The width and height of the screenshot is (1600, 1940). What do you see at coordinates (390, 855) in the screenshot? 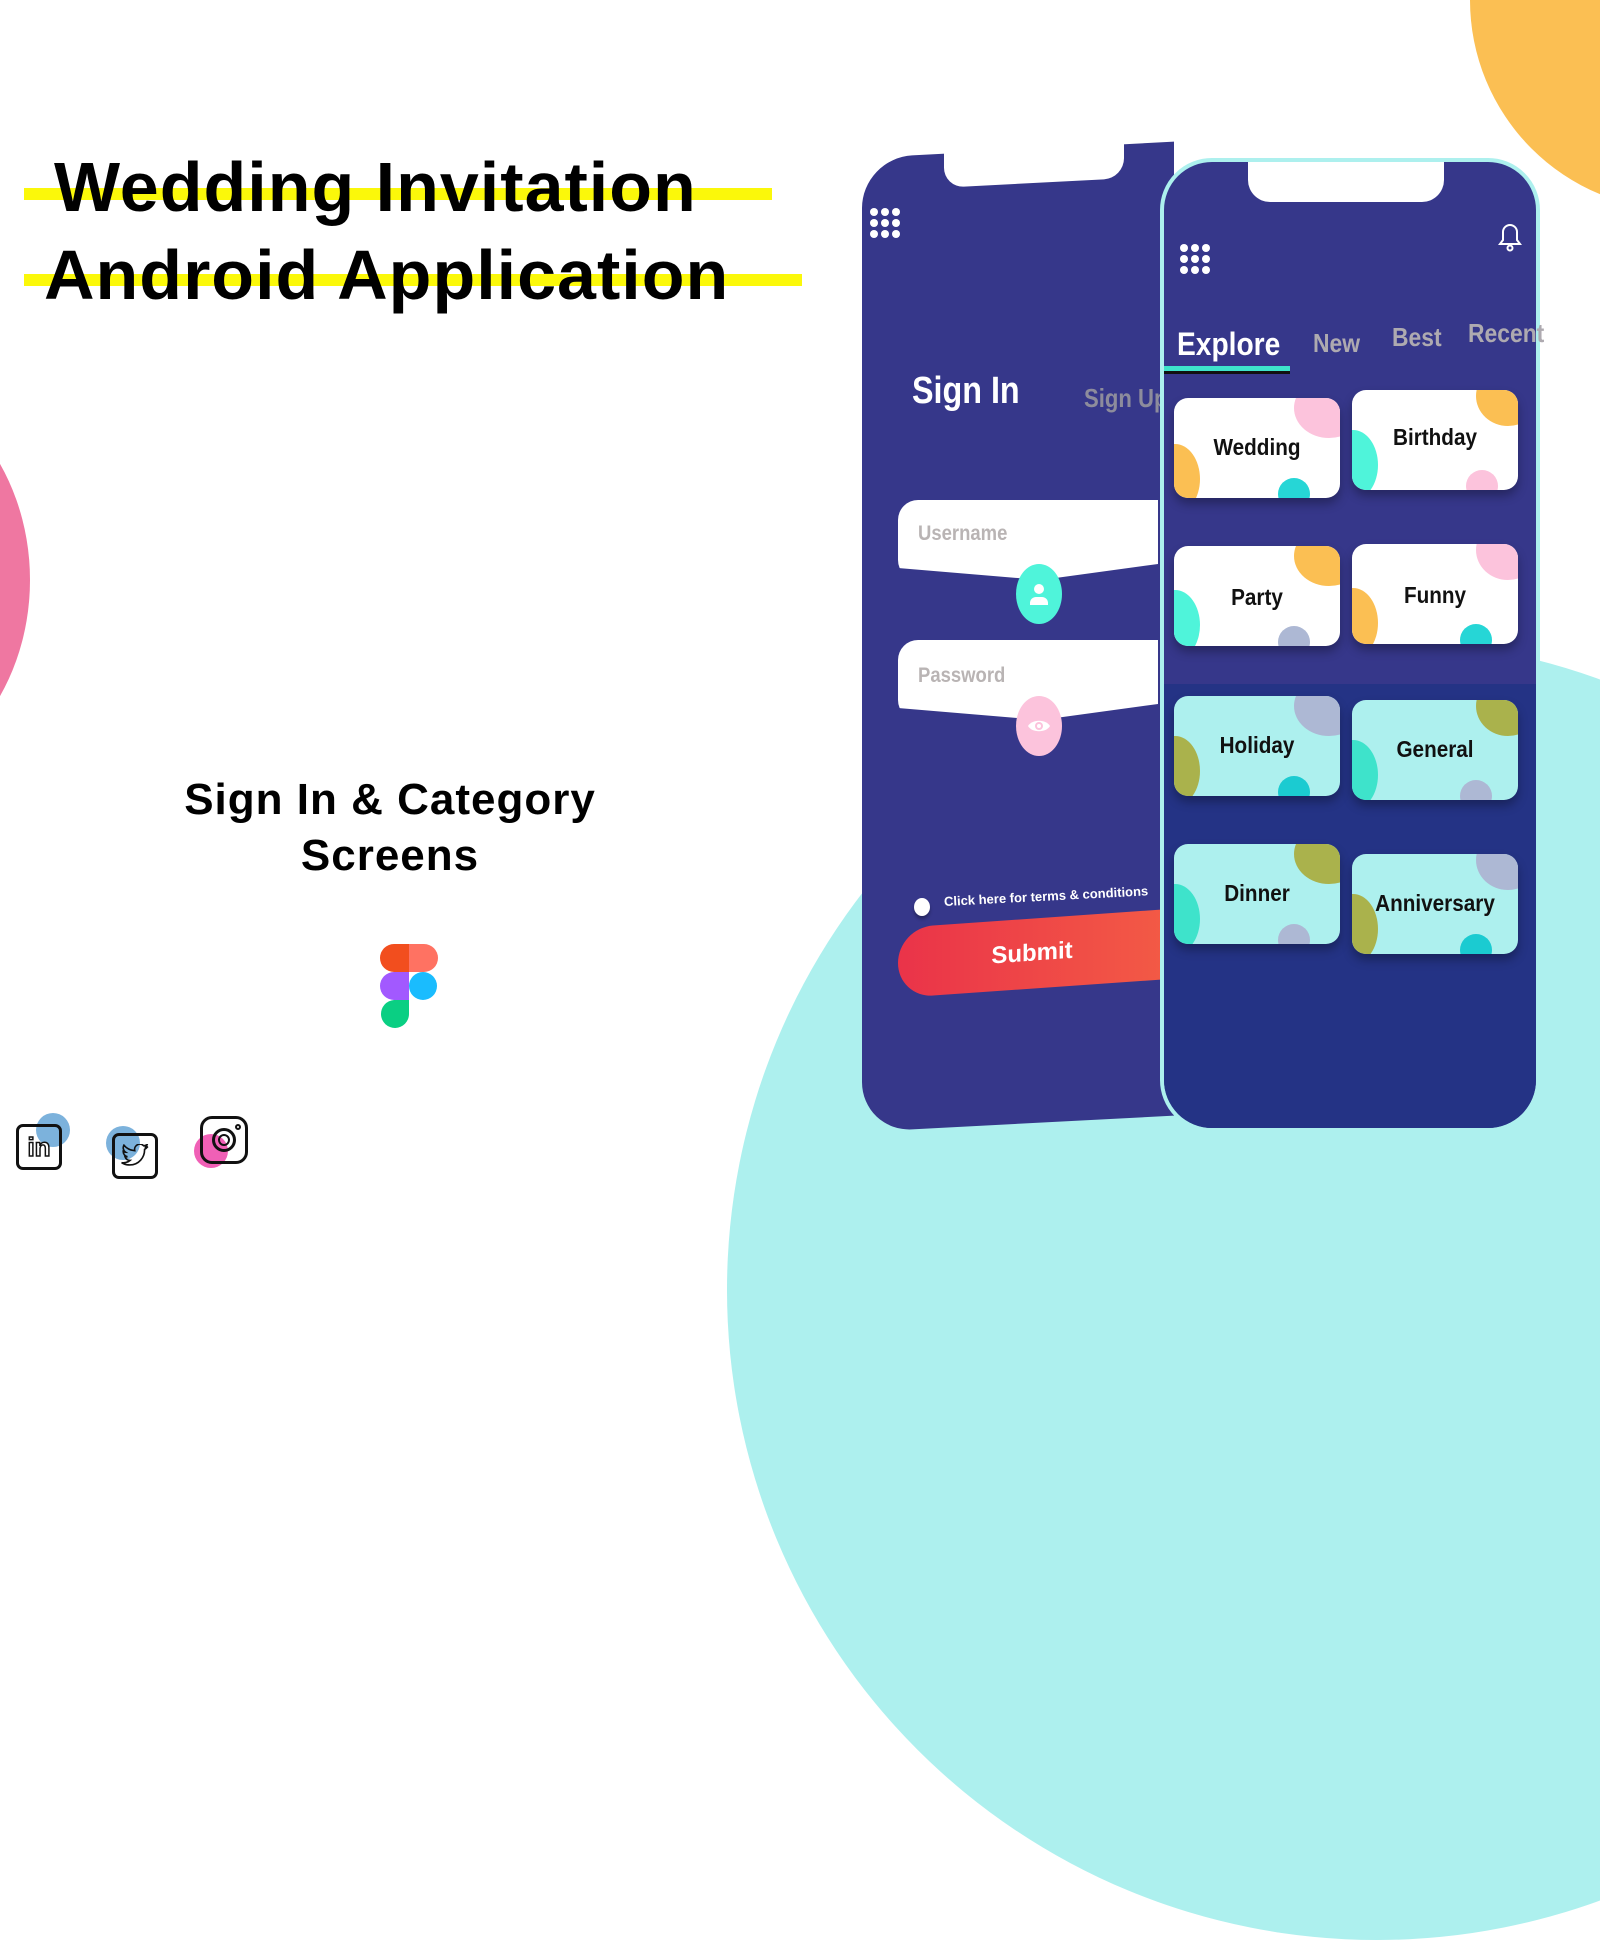
I see `subtitle-line-2: Screens` at bounding box center [390, 855].